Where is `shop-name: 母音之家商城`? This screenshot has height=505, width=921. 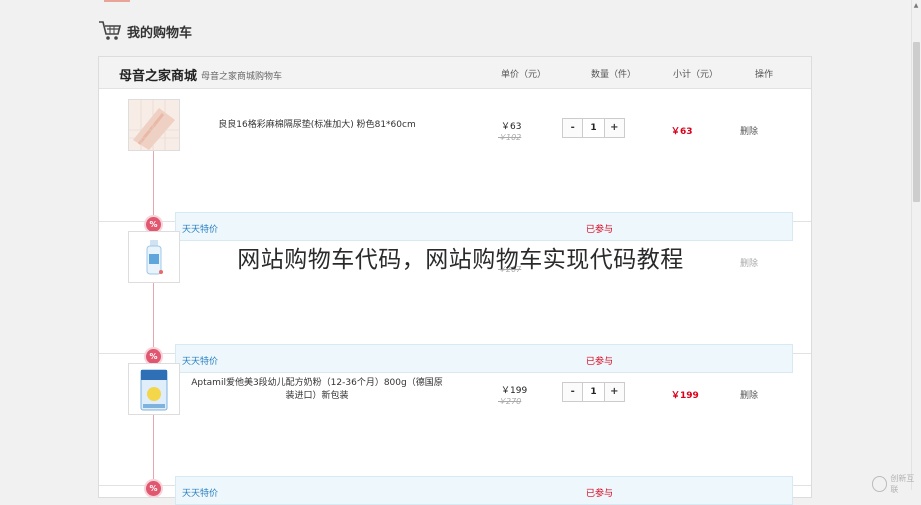 shop-name: 母音之家商城 is located at coordinates (158, 74).